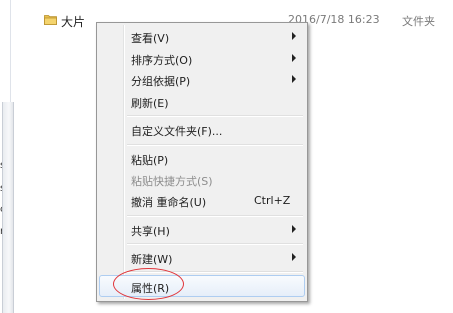 The image size is (453, 313). What do you see at coordinates (202, 257) in the screenshot?
I see `menu-item-new: 新建(W)` at bounding box center [202, 257].